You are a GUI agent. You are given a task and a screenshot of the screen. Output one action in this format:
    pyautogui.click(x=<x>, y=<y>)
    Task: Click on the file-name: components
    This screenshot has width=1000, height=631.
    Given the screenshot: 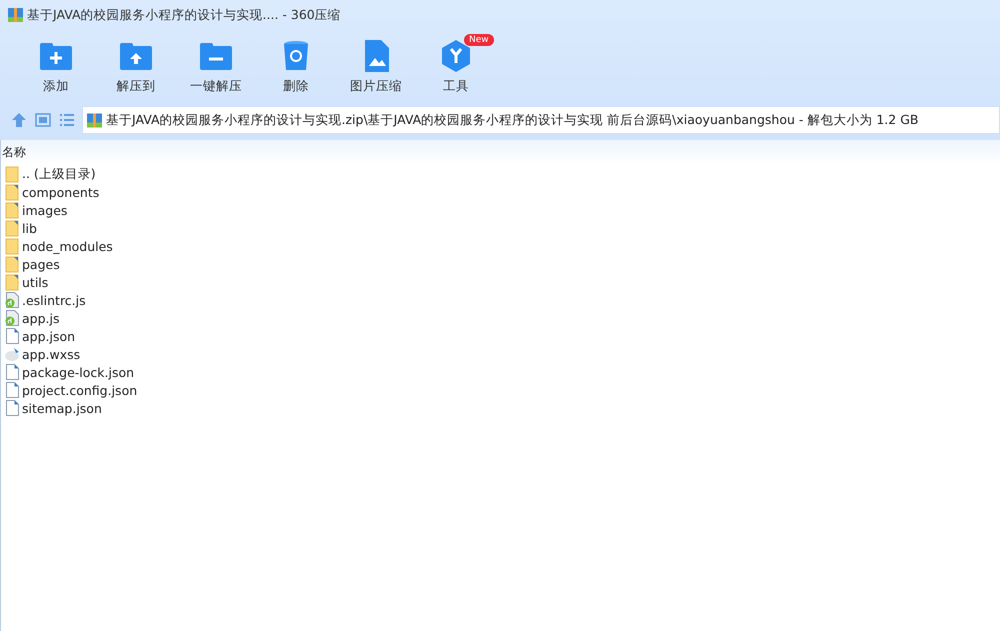 What is the action you would take?
    pyautogui.click(x=61, y=192)
    